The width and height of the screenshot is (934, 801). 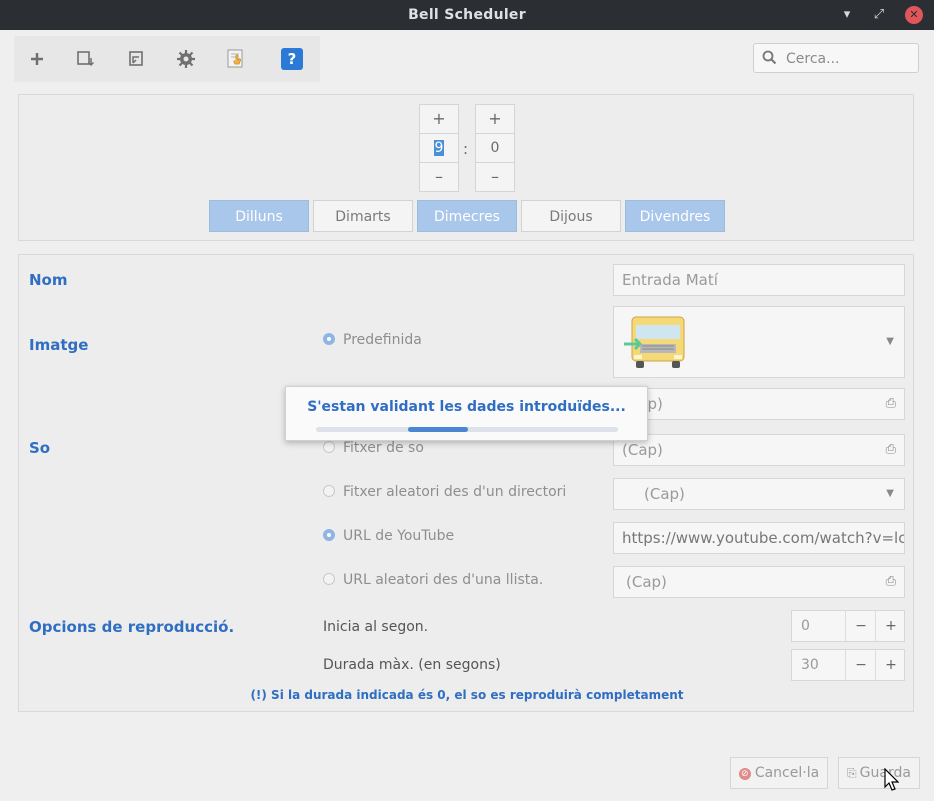 I want to click on export-icon, so click(x=136, y=59).